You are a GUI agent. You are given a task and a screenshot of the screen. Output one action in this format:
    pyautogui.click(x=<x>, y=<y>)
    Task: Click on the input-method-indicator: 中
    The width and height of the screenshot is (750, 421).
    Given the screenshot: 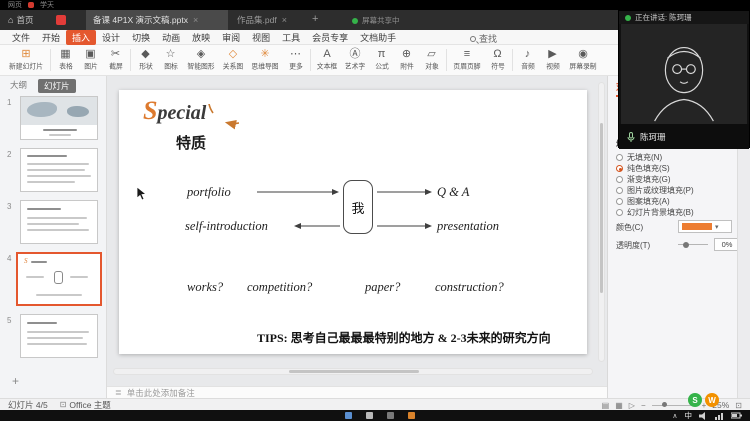 What is the action you would take?
    pyautogui.click(x=689, y=415)
    